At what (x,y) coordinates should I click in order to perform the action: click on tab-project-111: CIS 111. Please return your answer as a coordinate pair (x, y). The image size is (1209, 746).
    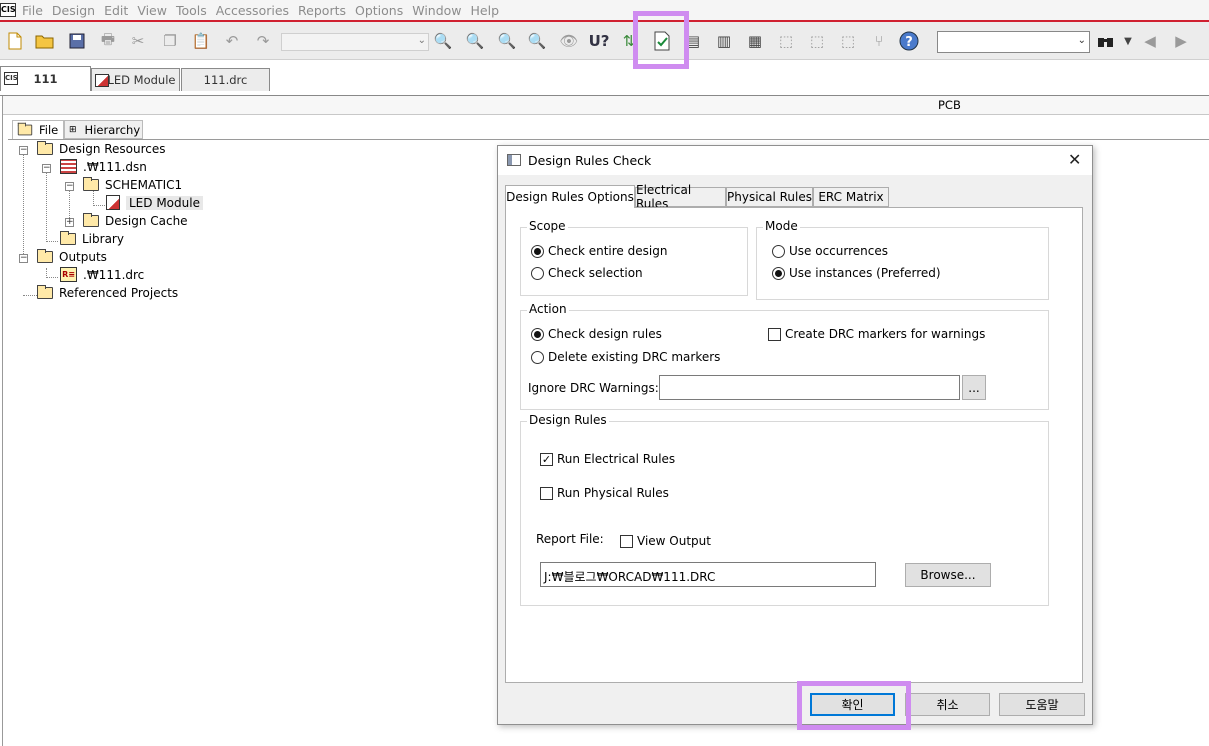
    Looking at the image, I should click on (45, 78).